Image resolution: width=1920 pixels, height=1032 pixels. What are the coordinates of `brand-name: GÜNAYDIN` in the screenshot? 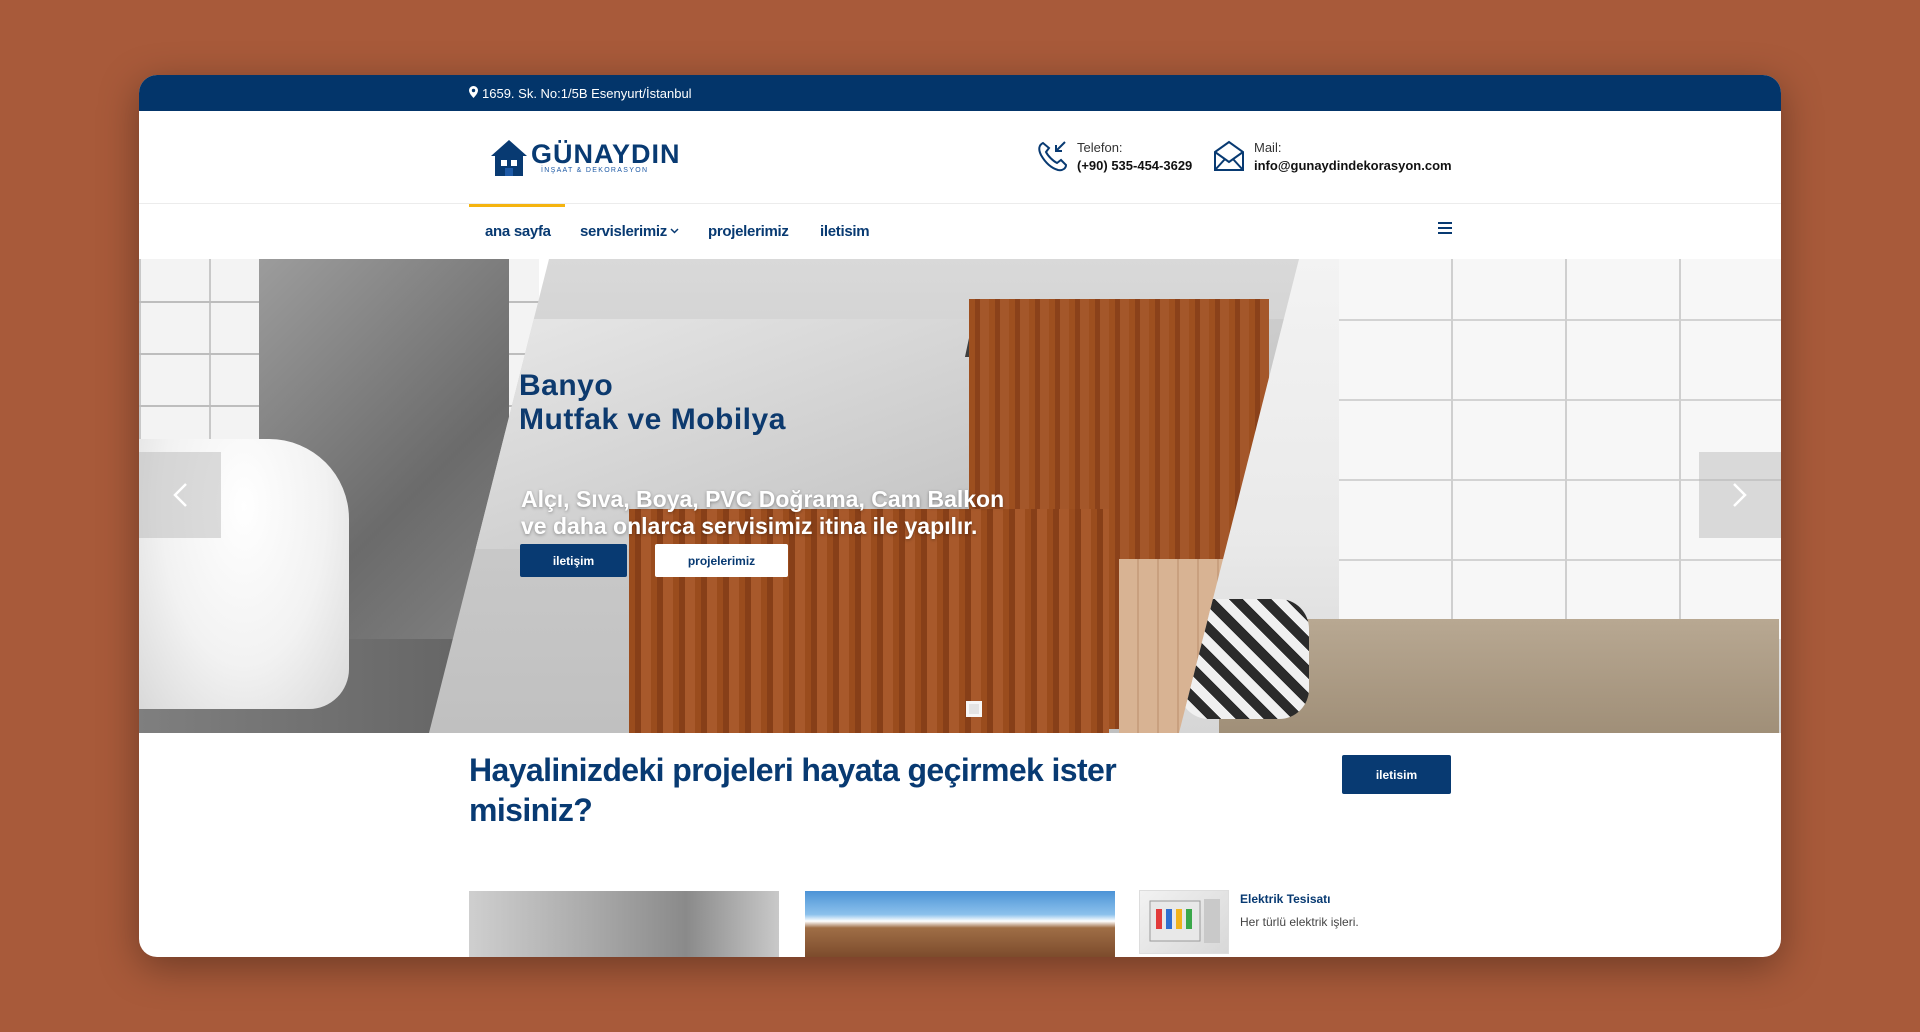 It's located at (606, 153).